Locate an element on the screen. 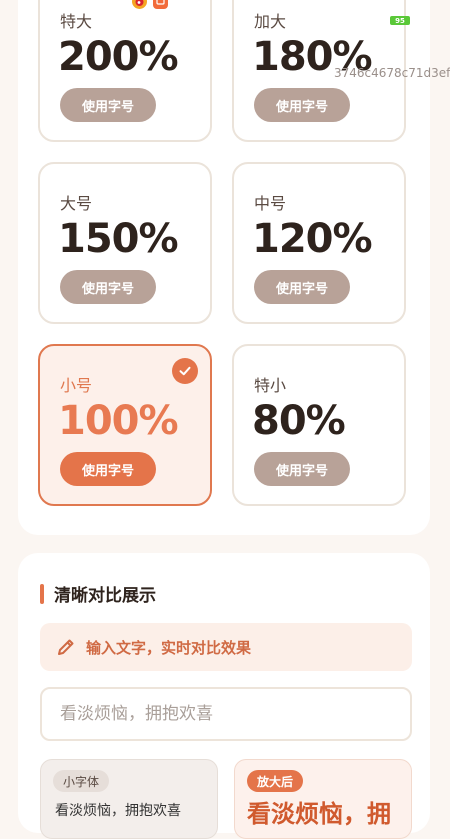 This screenshot has height=839, width=450. font-size-card-extra-small: 特小 80% 使用字号 is located at coordinates (319, 425).